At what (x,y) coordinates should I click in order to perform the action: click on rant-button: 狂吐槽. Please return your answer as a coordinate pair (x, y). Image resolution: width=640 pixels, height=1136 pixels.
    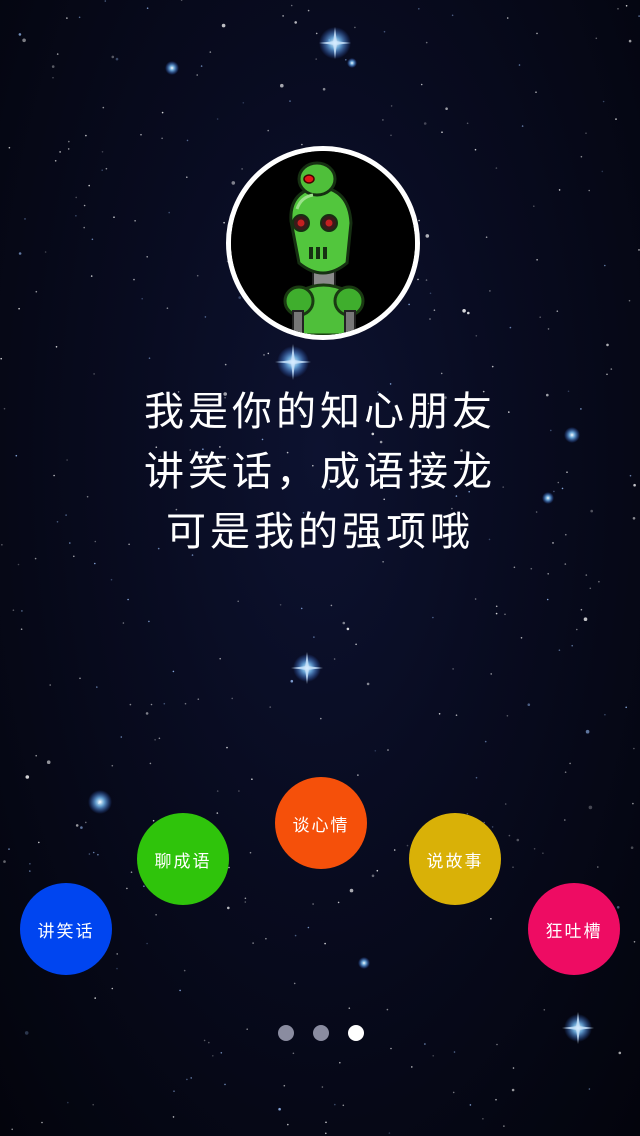
    Looking at the image, I should click on (574, 929).